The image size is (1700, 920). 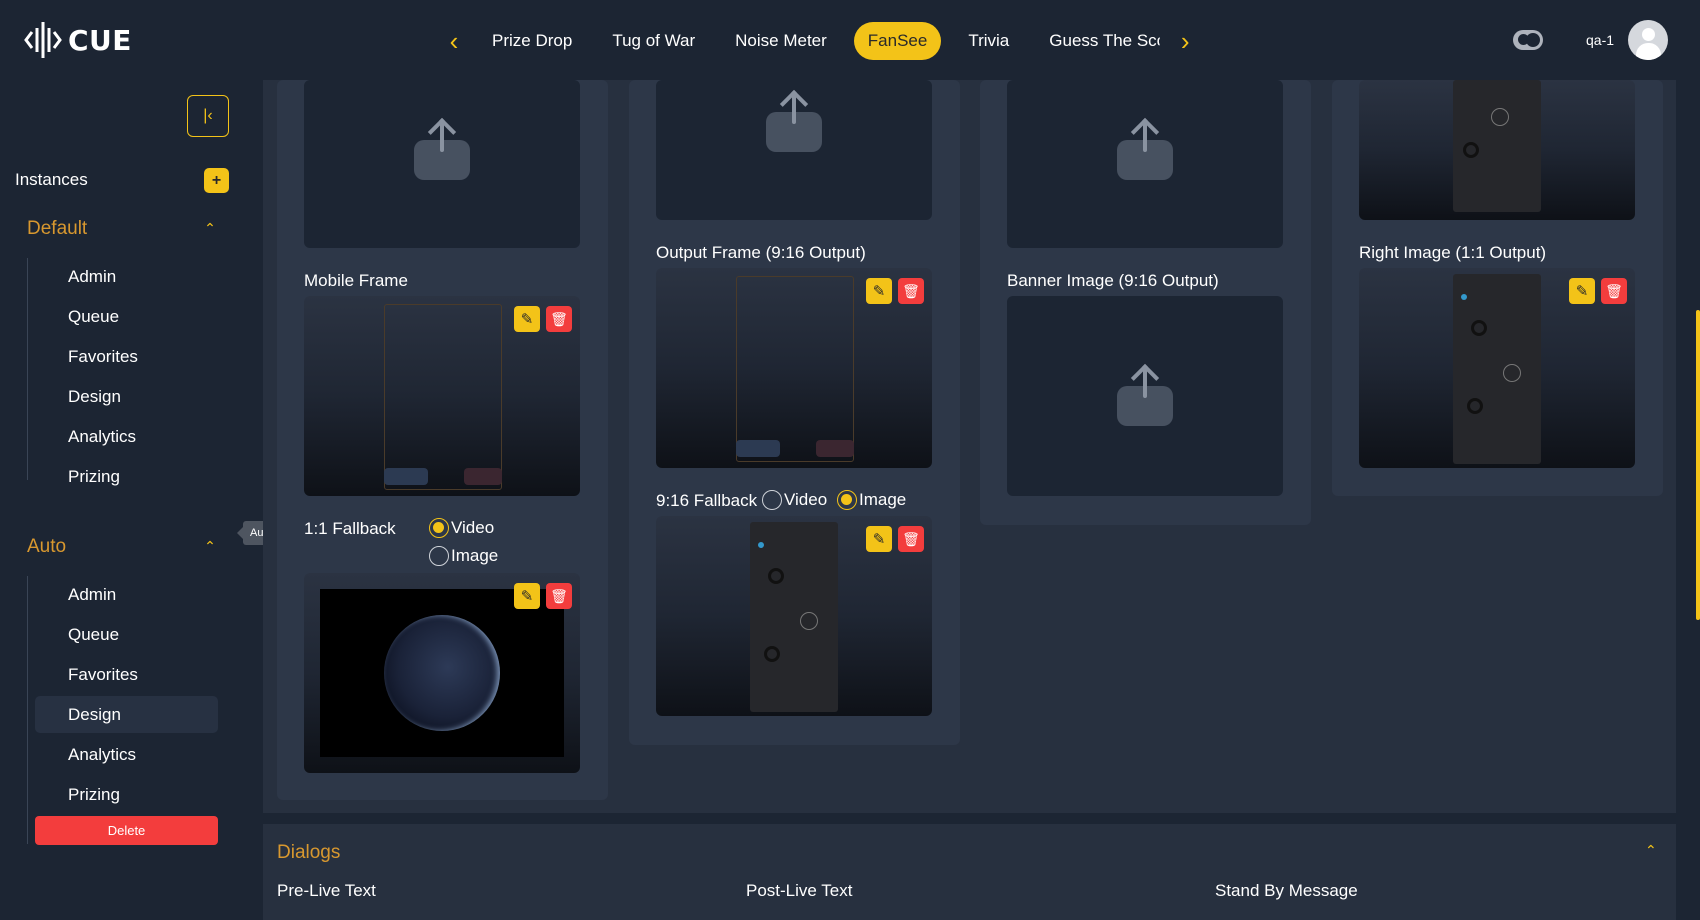 I want to click on mobile-frame-preview: ✎ 🗑, so click(x=442, y=396).